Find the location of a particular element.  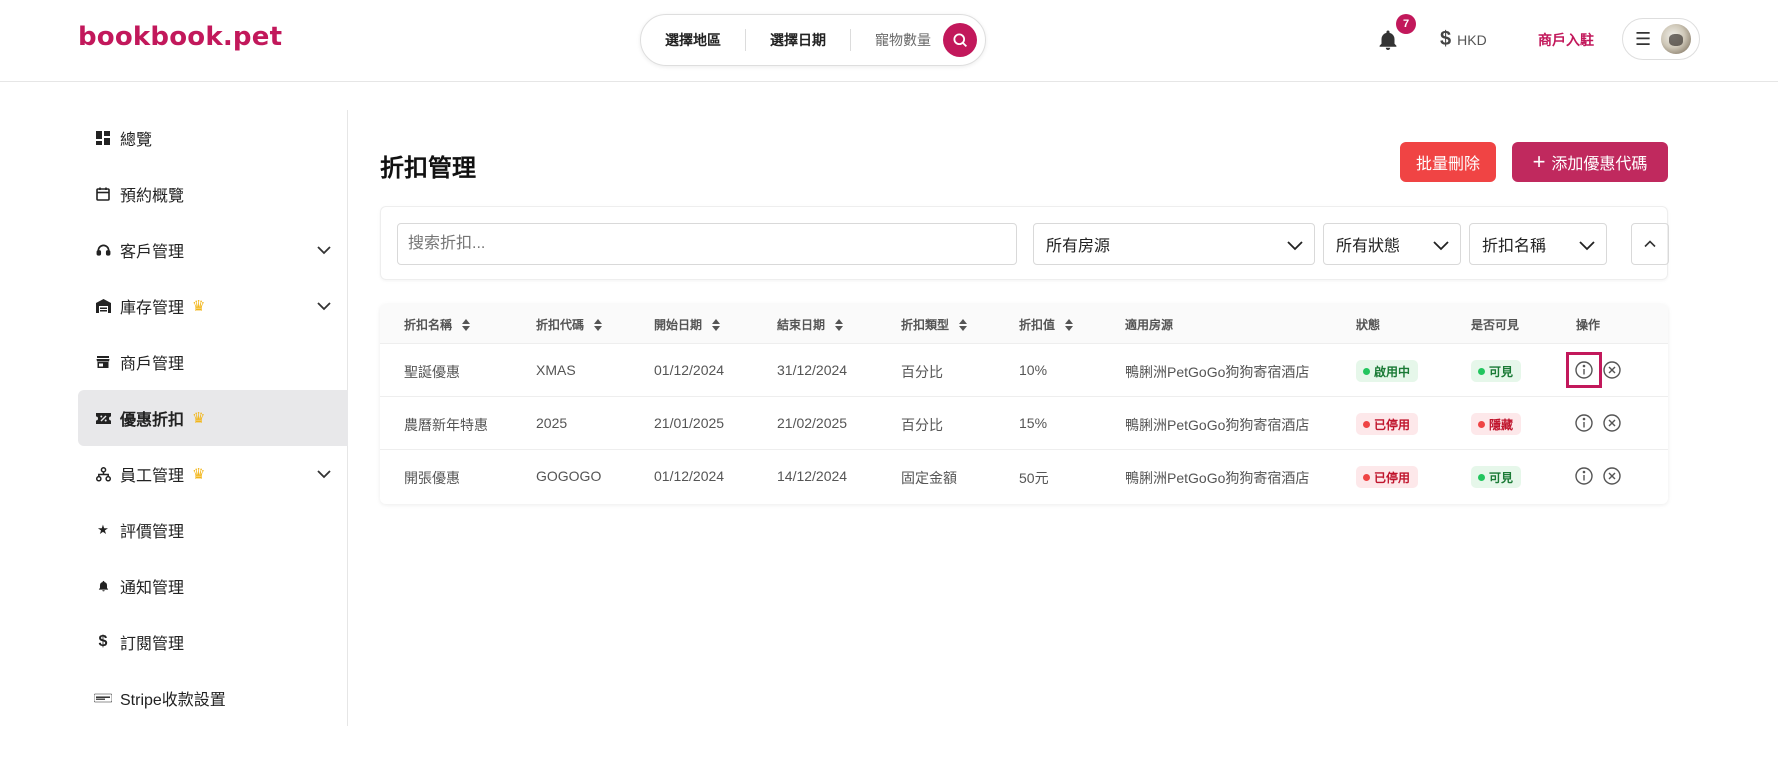

dollar-icon: $ is located at coordinates (103, 641).